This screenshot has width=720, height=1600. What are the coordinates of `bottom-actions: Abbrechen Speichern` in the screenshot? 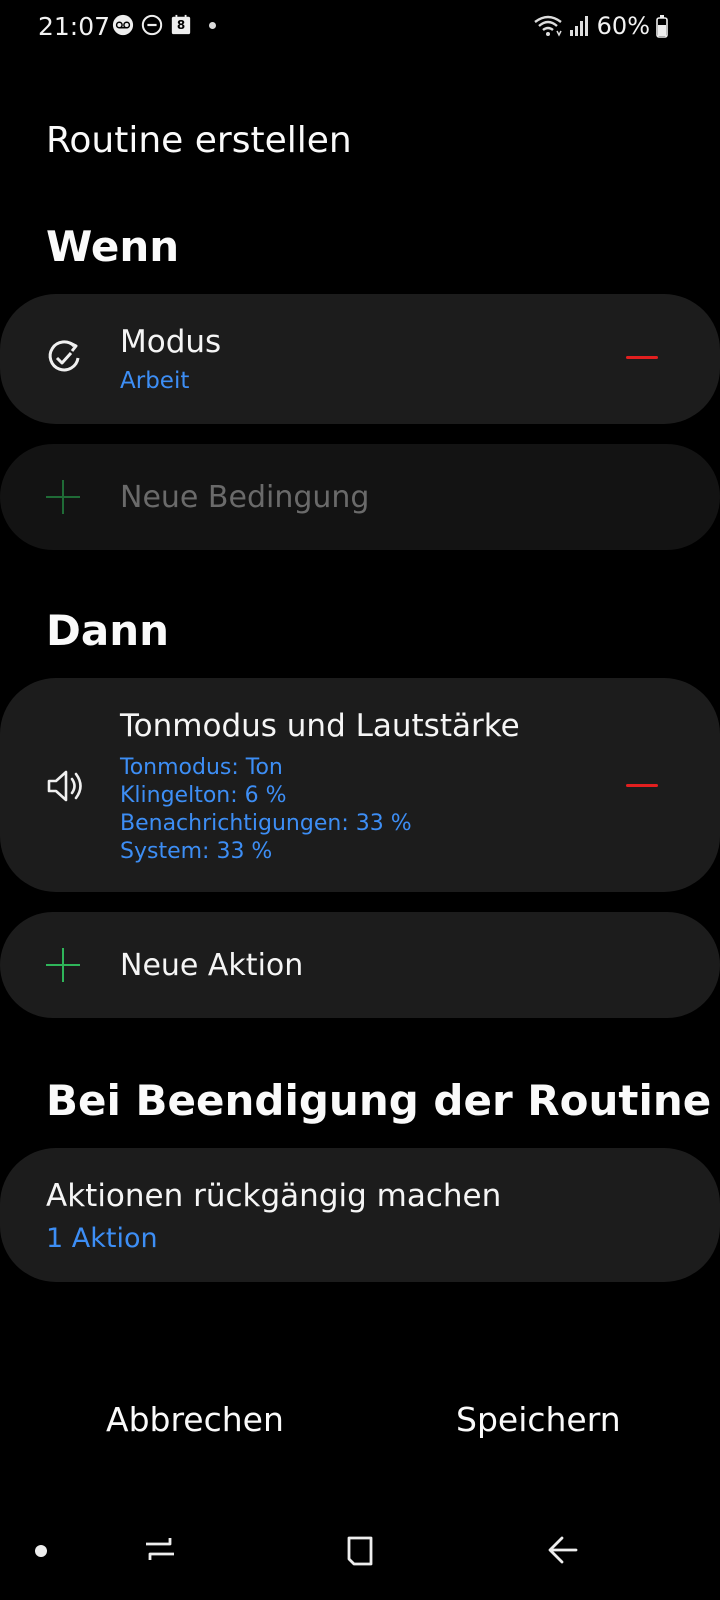 It's located at (360, 1430).